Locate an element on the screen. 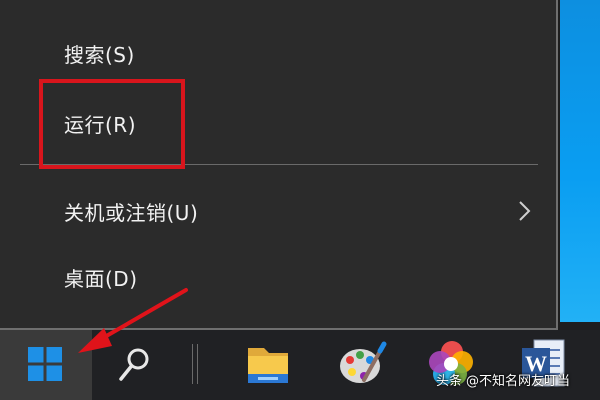 Image resolution: width=600 pixels, height=400 pixels. search-icon is located at coordinates (134, 364).